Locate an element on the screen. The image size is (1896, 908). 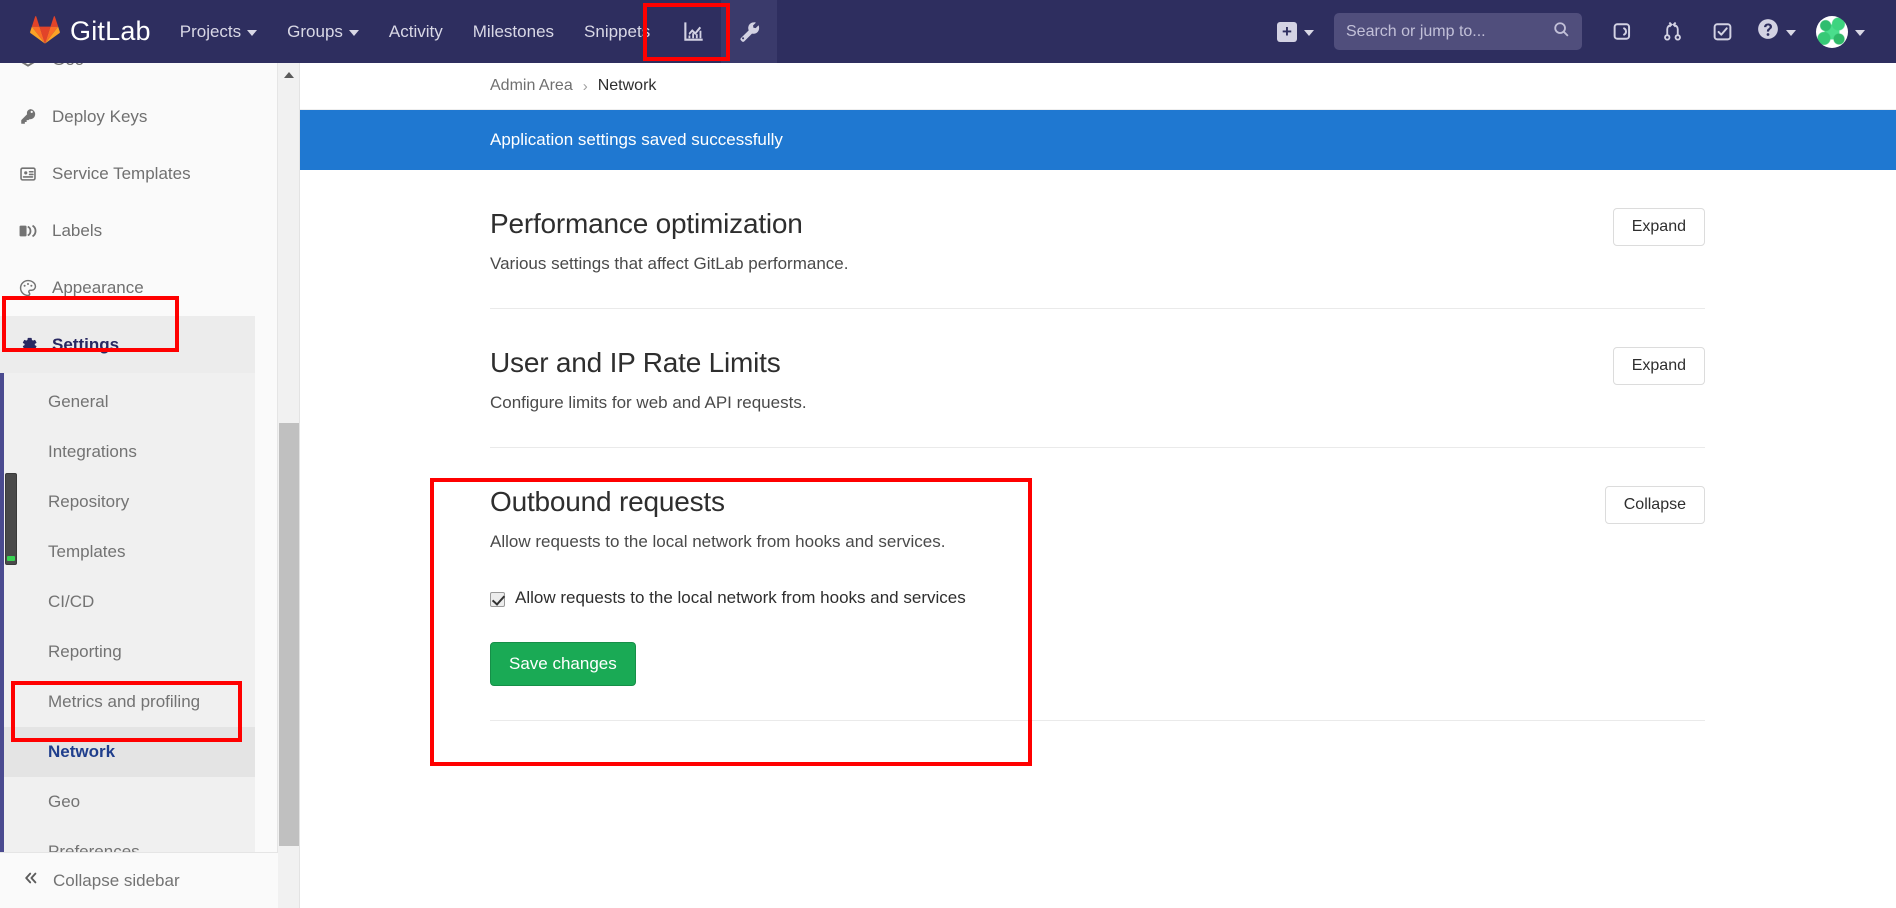
expand-button-user-and-ip-rate-limits: Expand is located at coordinates (1658, 366).